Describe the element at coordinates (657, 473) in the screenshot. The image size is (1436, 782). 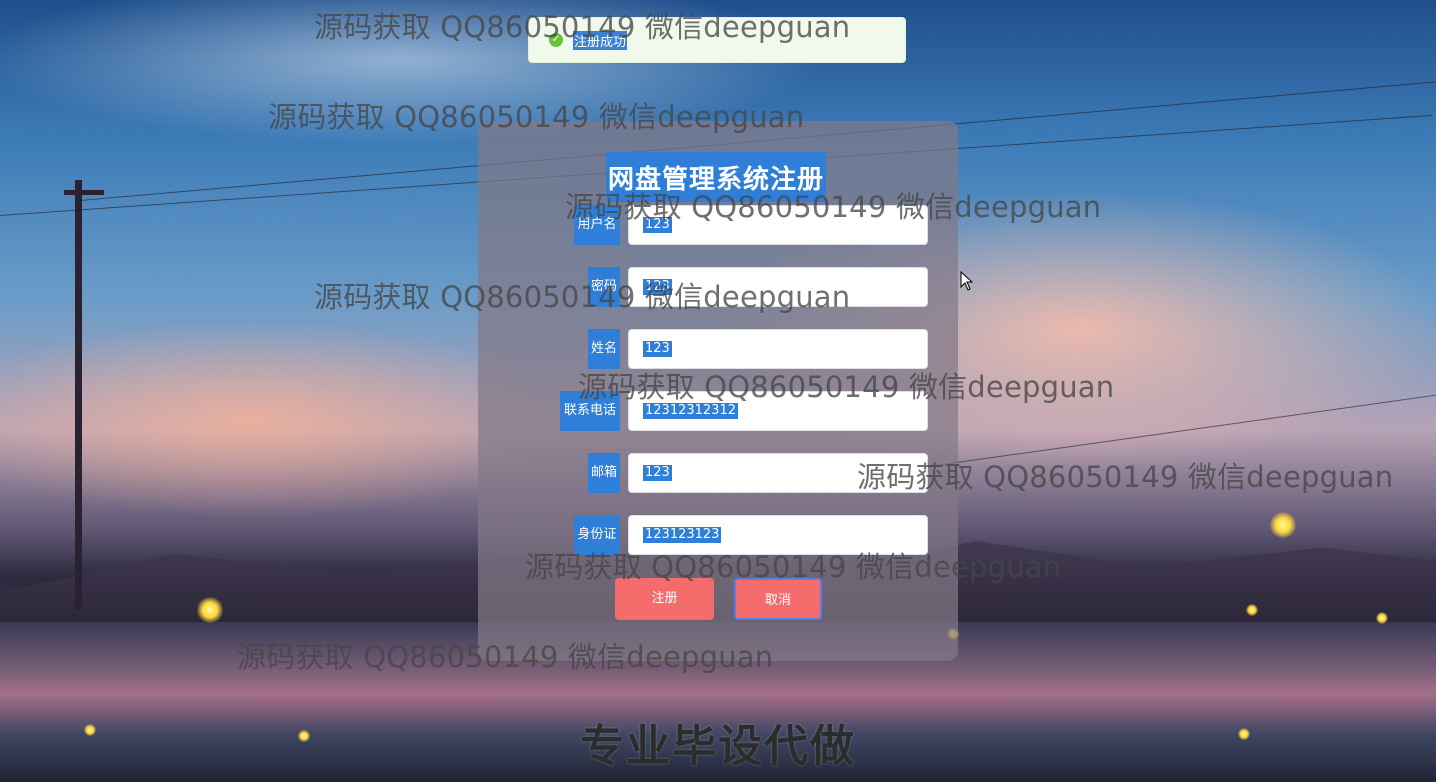
I see `email-value: 123` at that location.